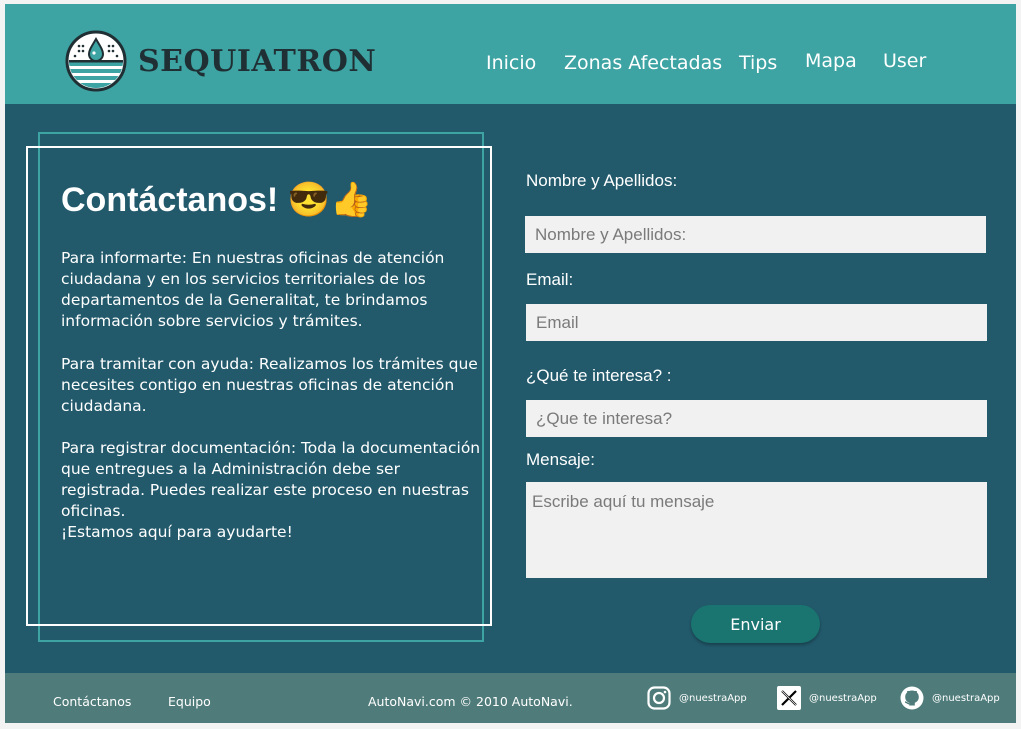 The image size is (1021, 729). What do you see at coordinates (912, 698) in the screenshot?
I see `github-icon` at bounding box center [912, 698].